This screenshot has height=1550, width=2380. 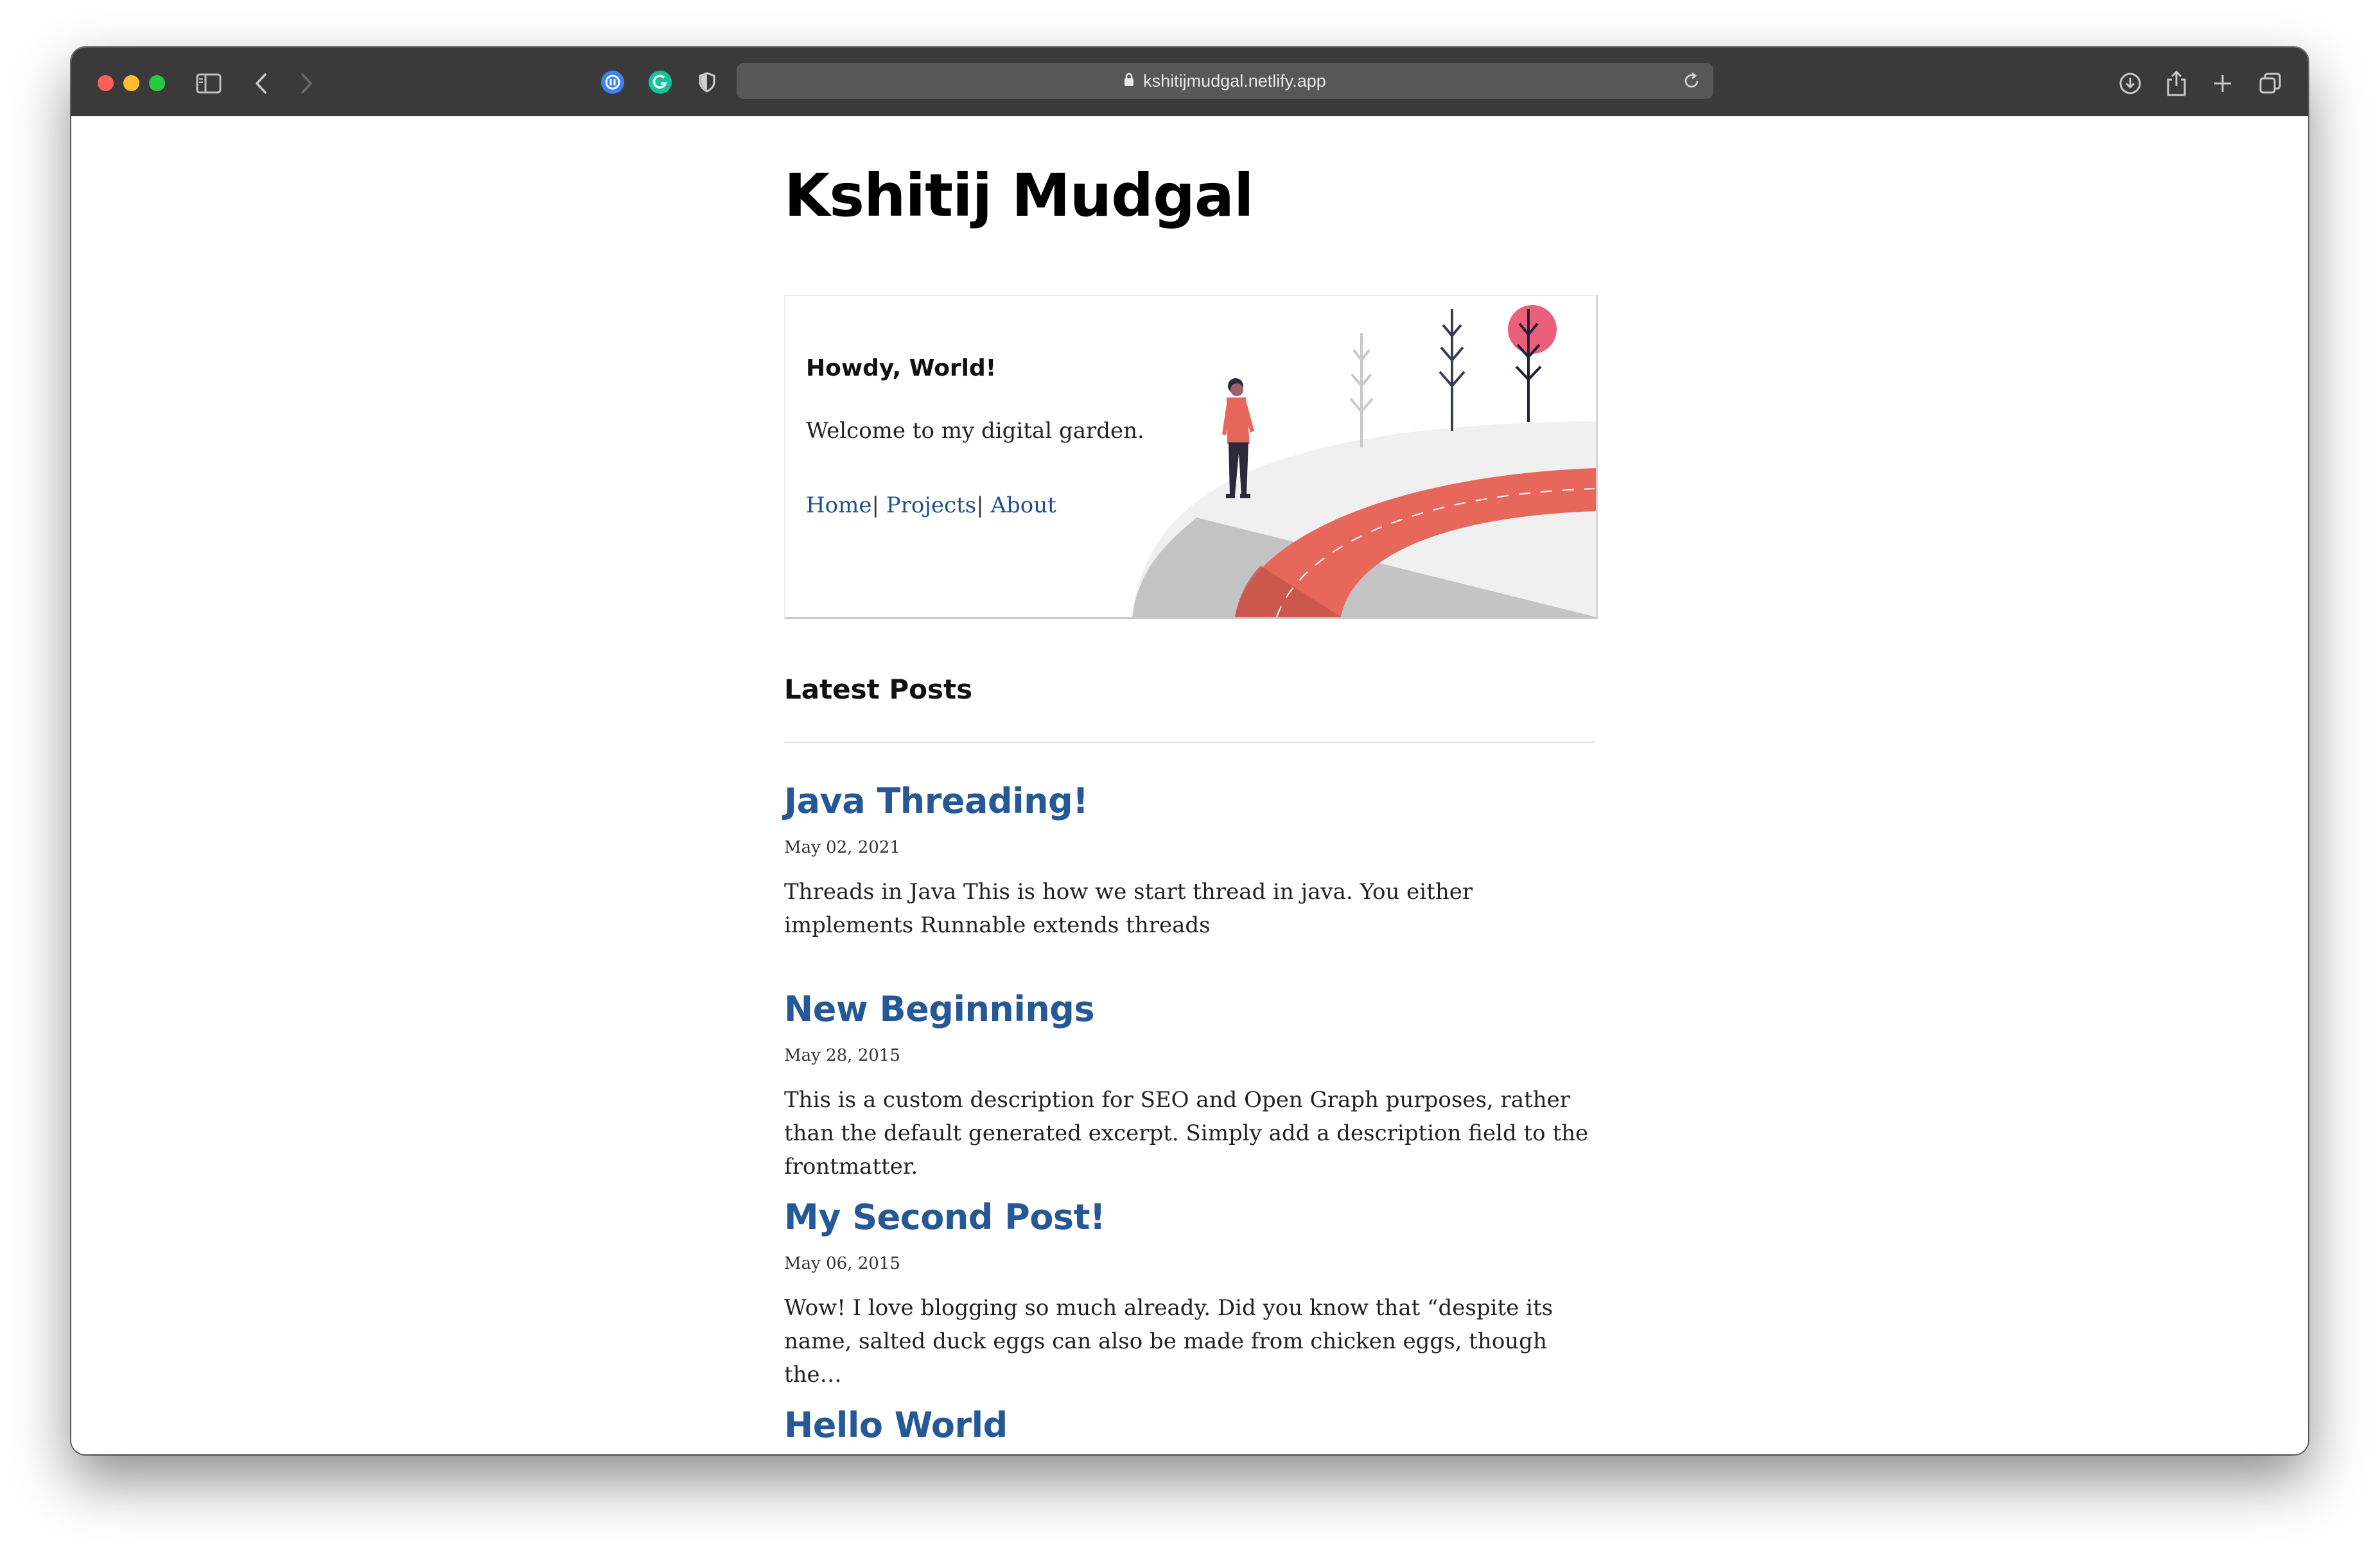 What do you see at coordinates (1189, 1217) in the screenshot?
I see `post-title-link: My Second Post!` at bounding box center [1189, 1217].